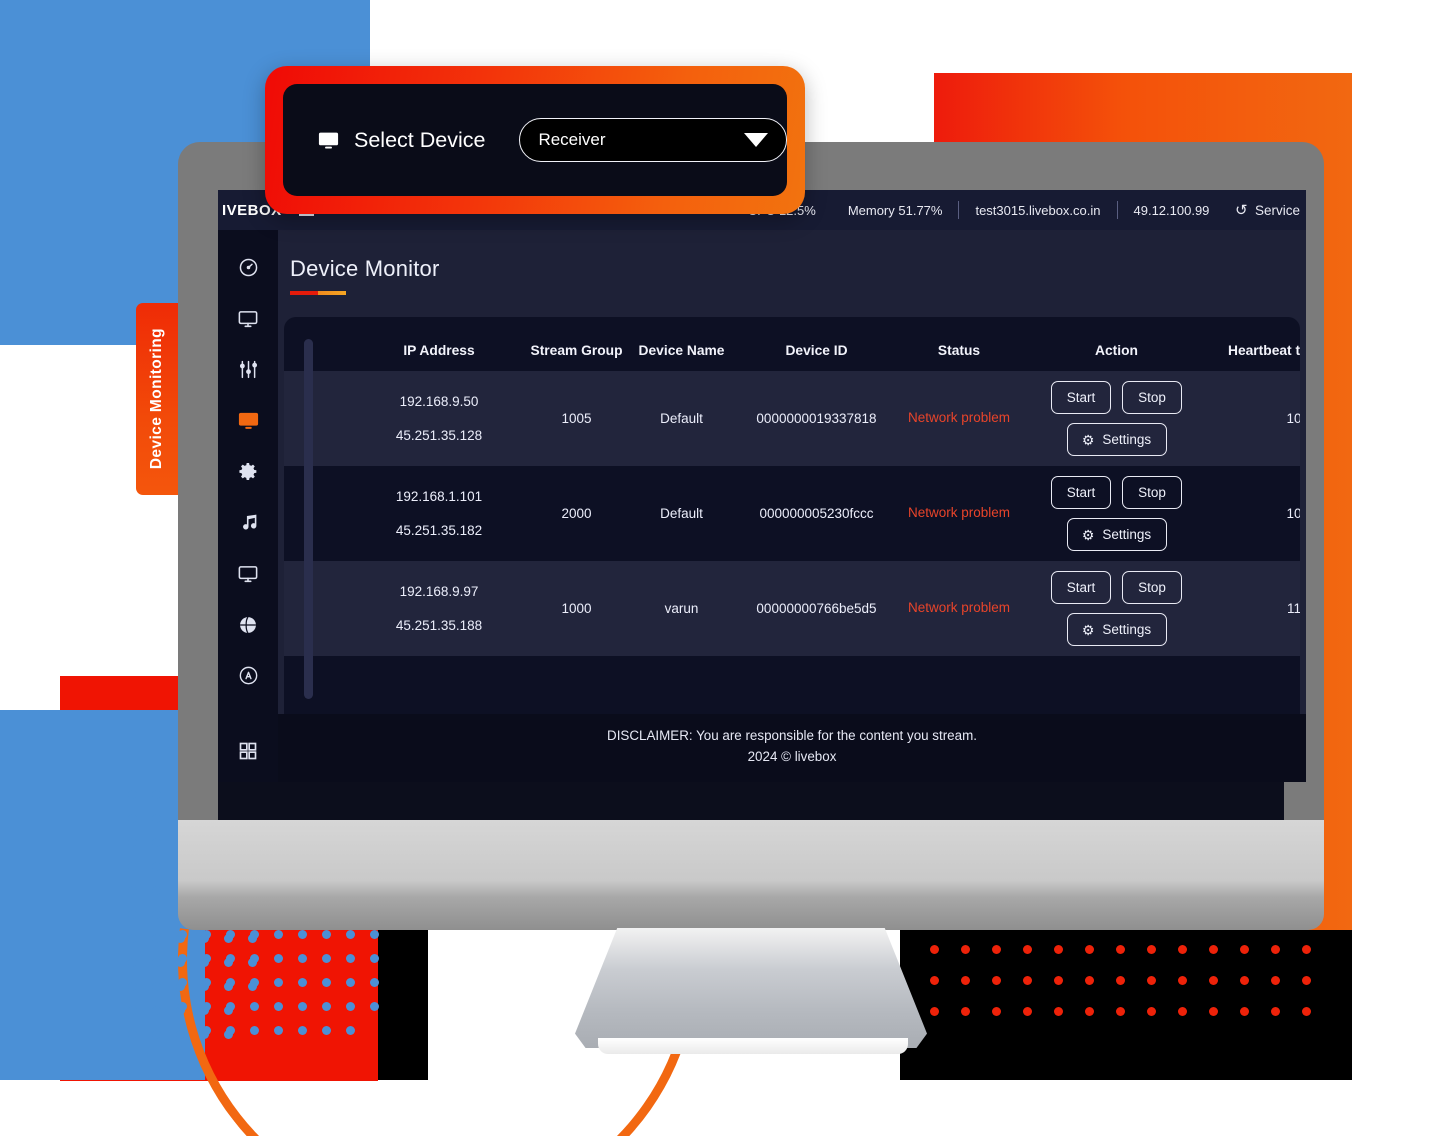 This screenshot has height=1136, width=1452. I want to click on vertical-scrollbar, so click(308, 519).